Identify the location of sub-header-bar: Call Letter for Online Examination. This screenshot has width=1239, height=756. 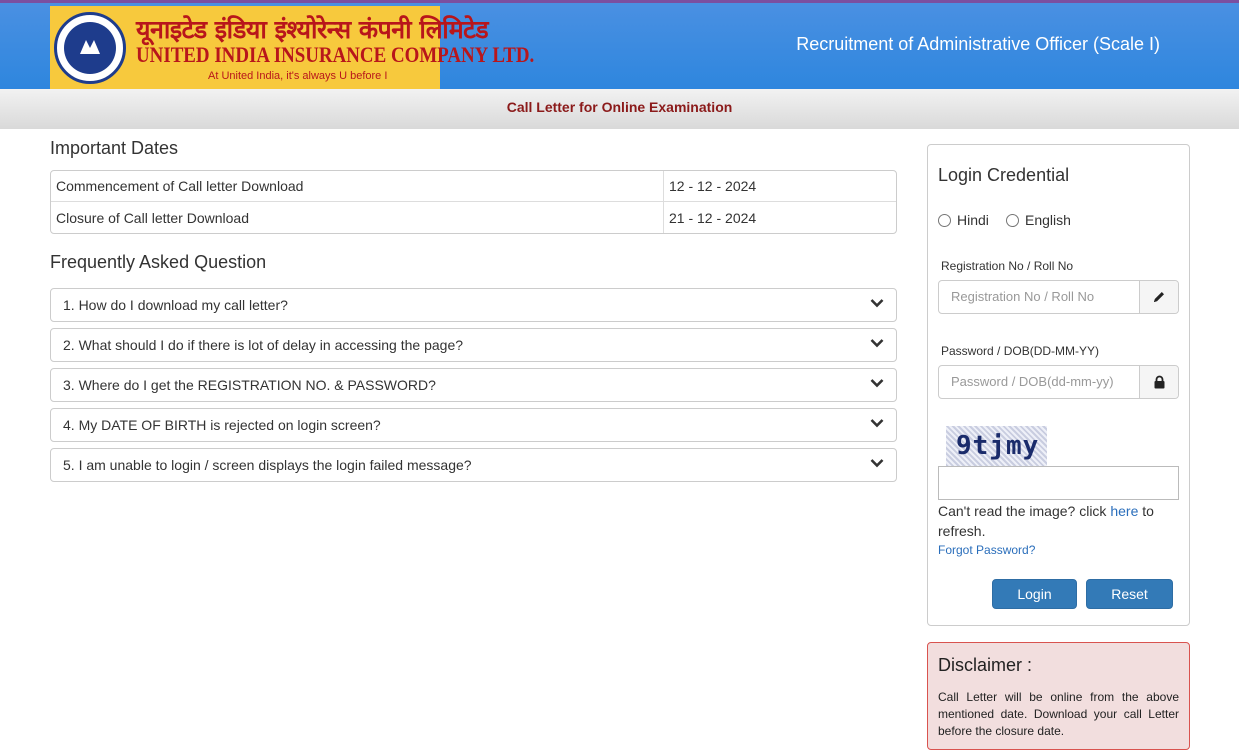
(619, 109).